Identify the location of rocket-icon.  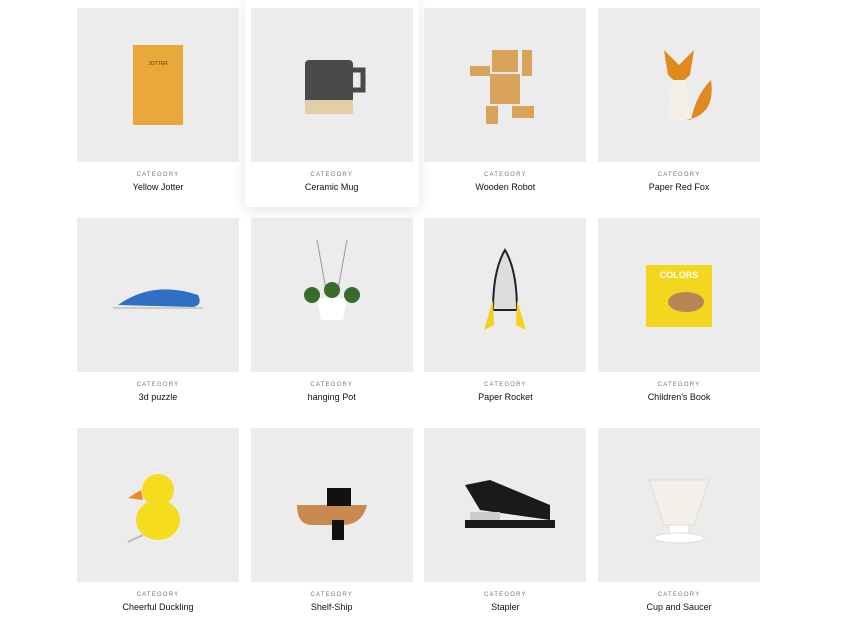
(505, 289).